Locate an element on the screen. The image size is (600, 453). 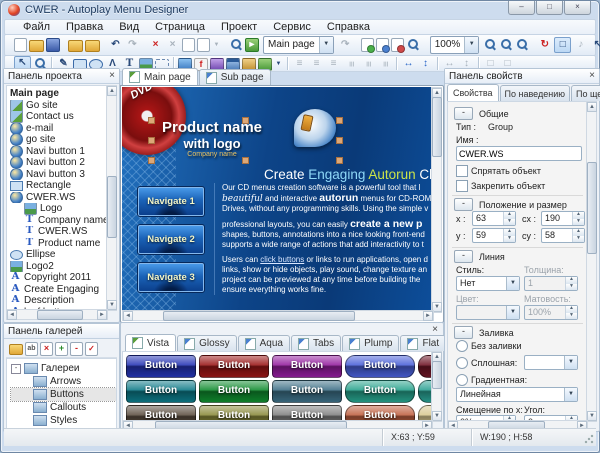
tree-item: Navi button 1 is located at coordinates (58, 151).